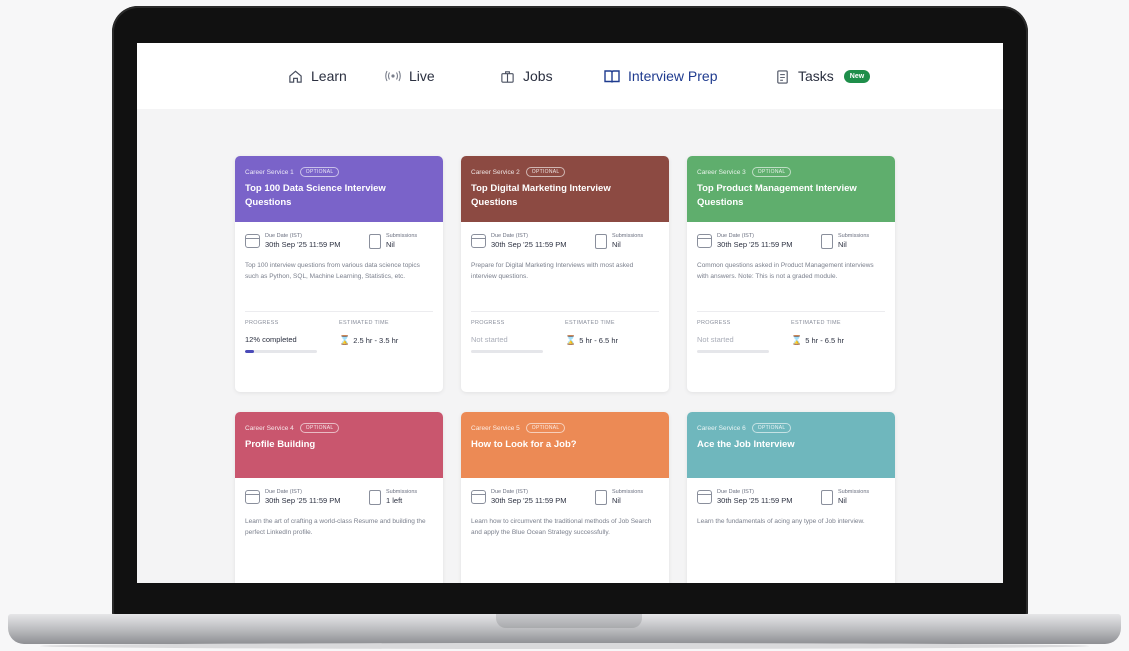 Image resolution: width=1129 pixels, height=651 pixels. What do you see at coordinates (612, 76) in the screenshot?
I see `book-icon` at bounding box center [612, 76].